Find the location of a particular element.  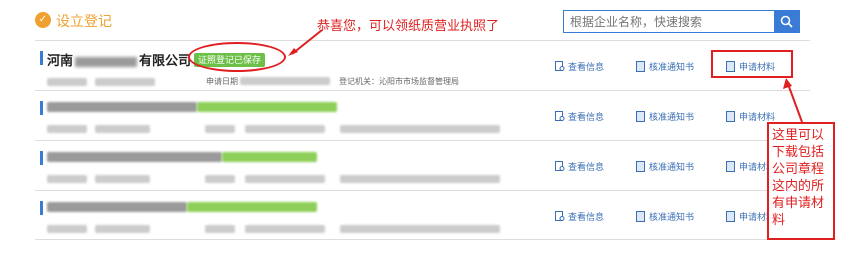

page-title: 设立登记 is located at coordinates (84, 21).